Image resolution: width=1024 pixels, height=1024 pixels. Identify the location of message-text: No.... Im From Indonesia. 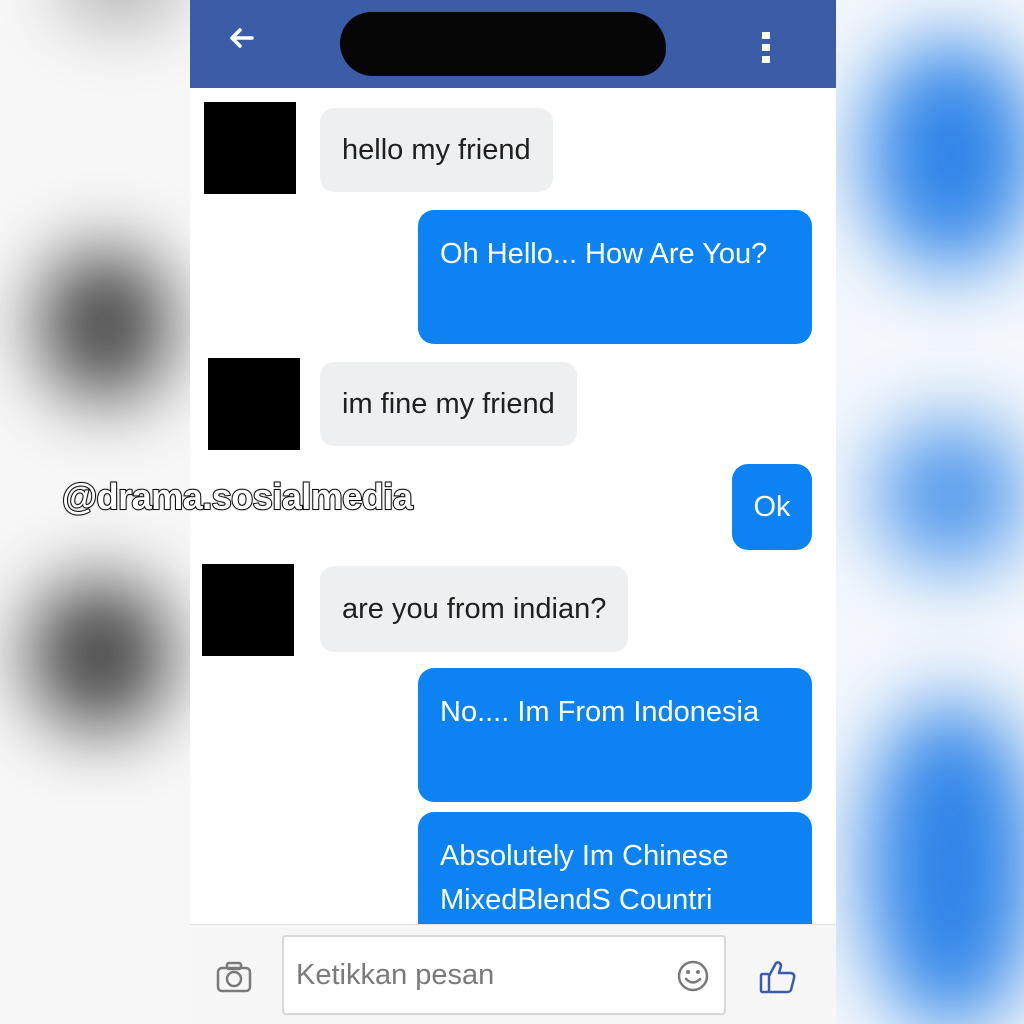
(600, 712).